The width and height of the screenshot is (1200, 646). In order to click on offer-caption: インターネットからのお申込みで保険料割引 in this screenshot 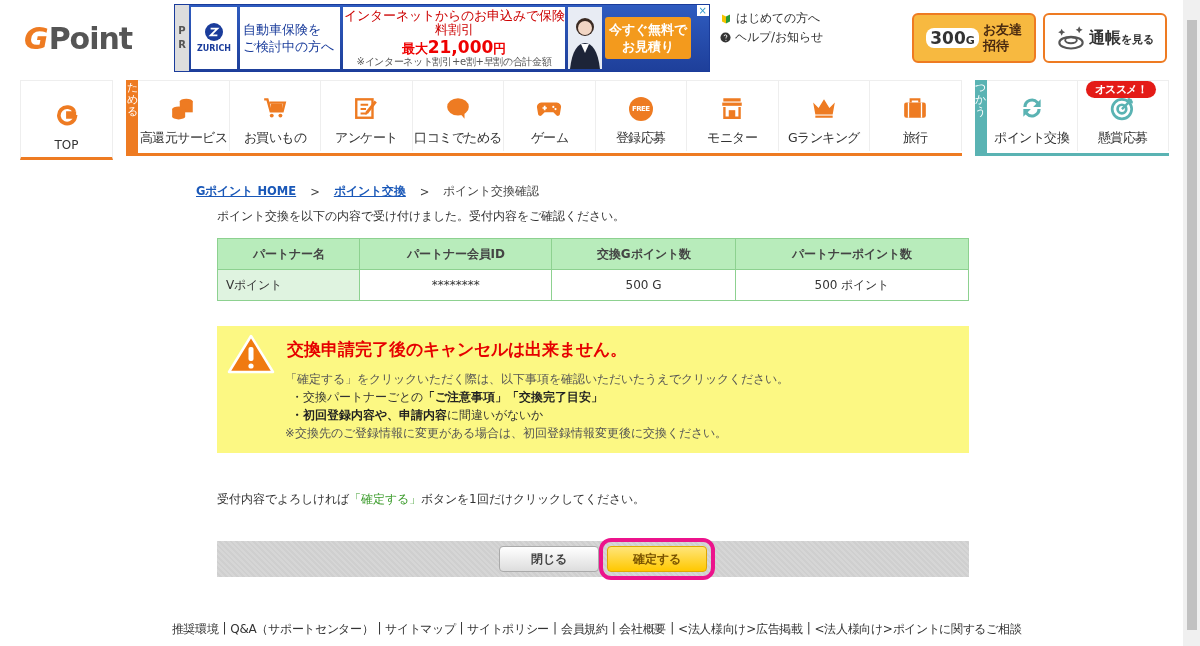, I will do `click(454, 23)`.